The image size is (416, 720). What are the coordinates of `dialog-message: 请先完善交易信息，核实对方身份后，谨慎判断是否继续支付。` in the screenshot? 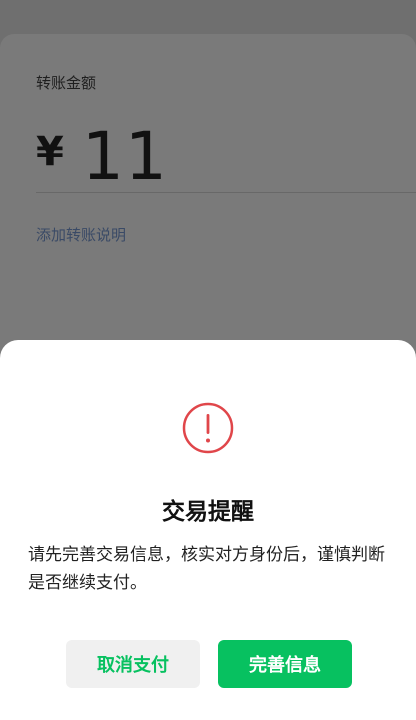 It's located at (206, 569).